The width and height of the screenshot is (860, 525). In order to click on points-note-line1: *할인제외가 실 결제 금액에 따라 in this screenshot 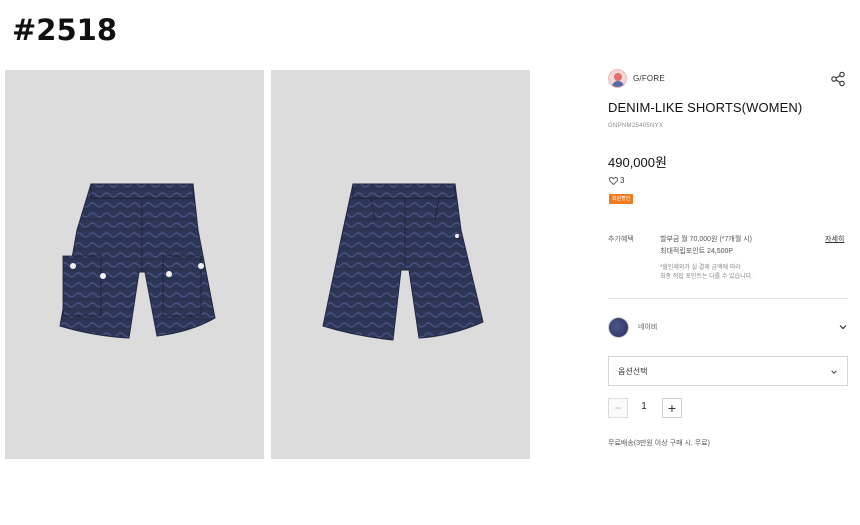, I will do `click(700, 268)`.